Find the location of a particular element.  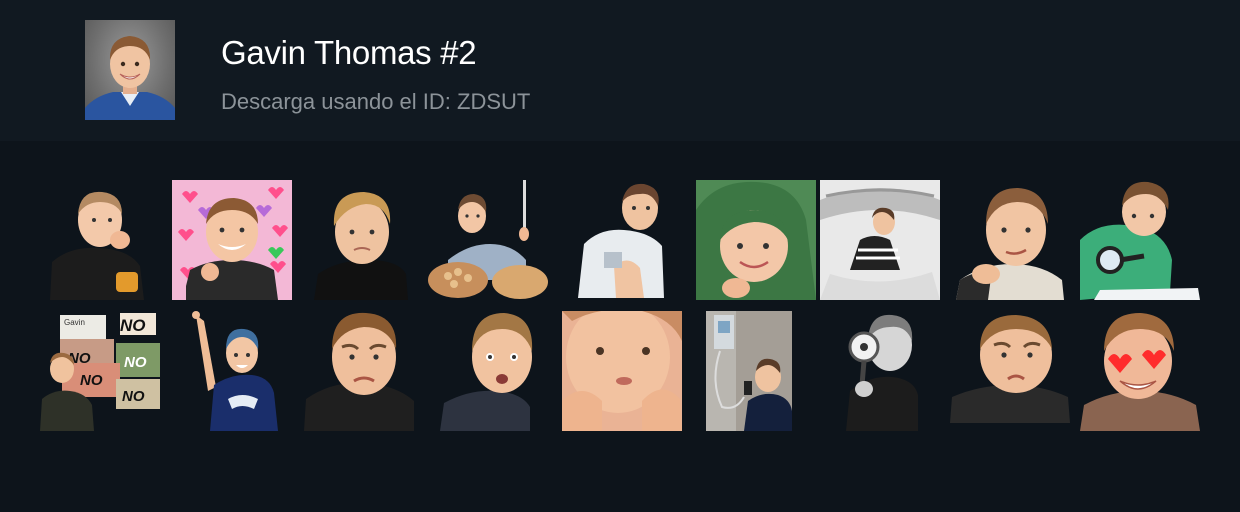

pack-cover-image is located at coordinates (130, 70).